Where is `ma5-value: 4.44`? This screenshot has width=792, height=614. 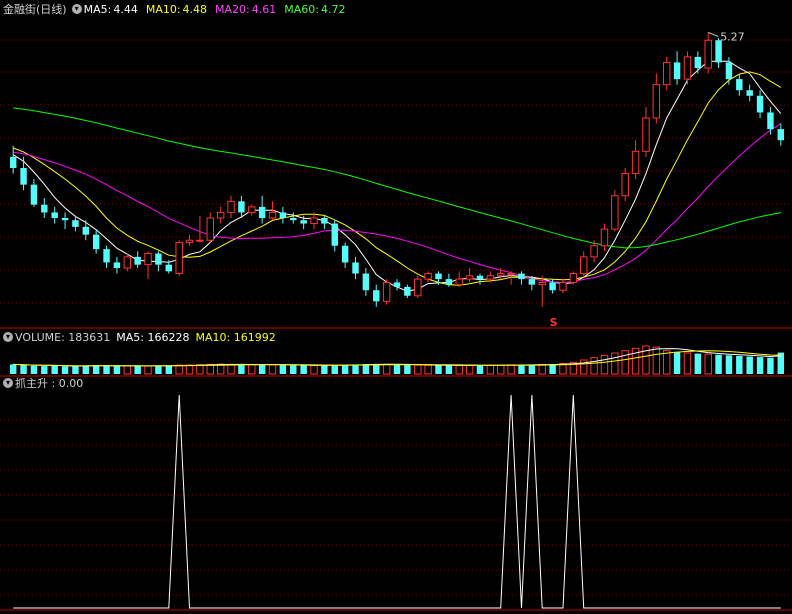 ma5-value: 4.44 is located at coordinates (125, 9).